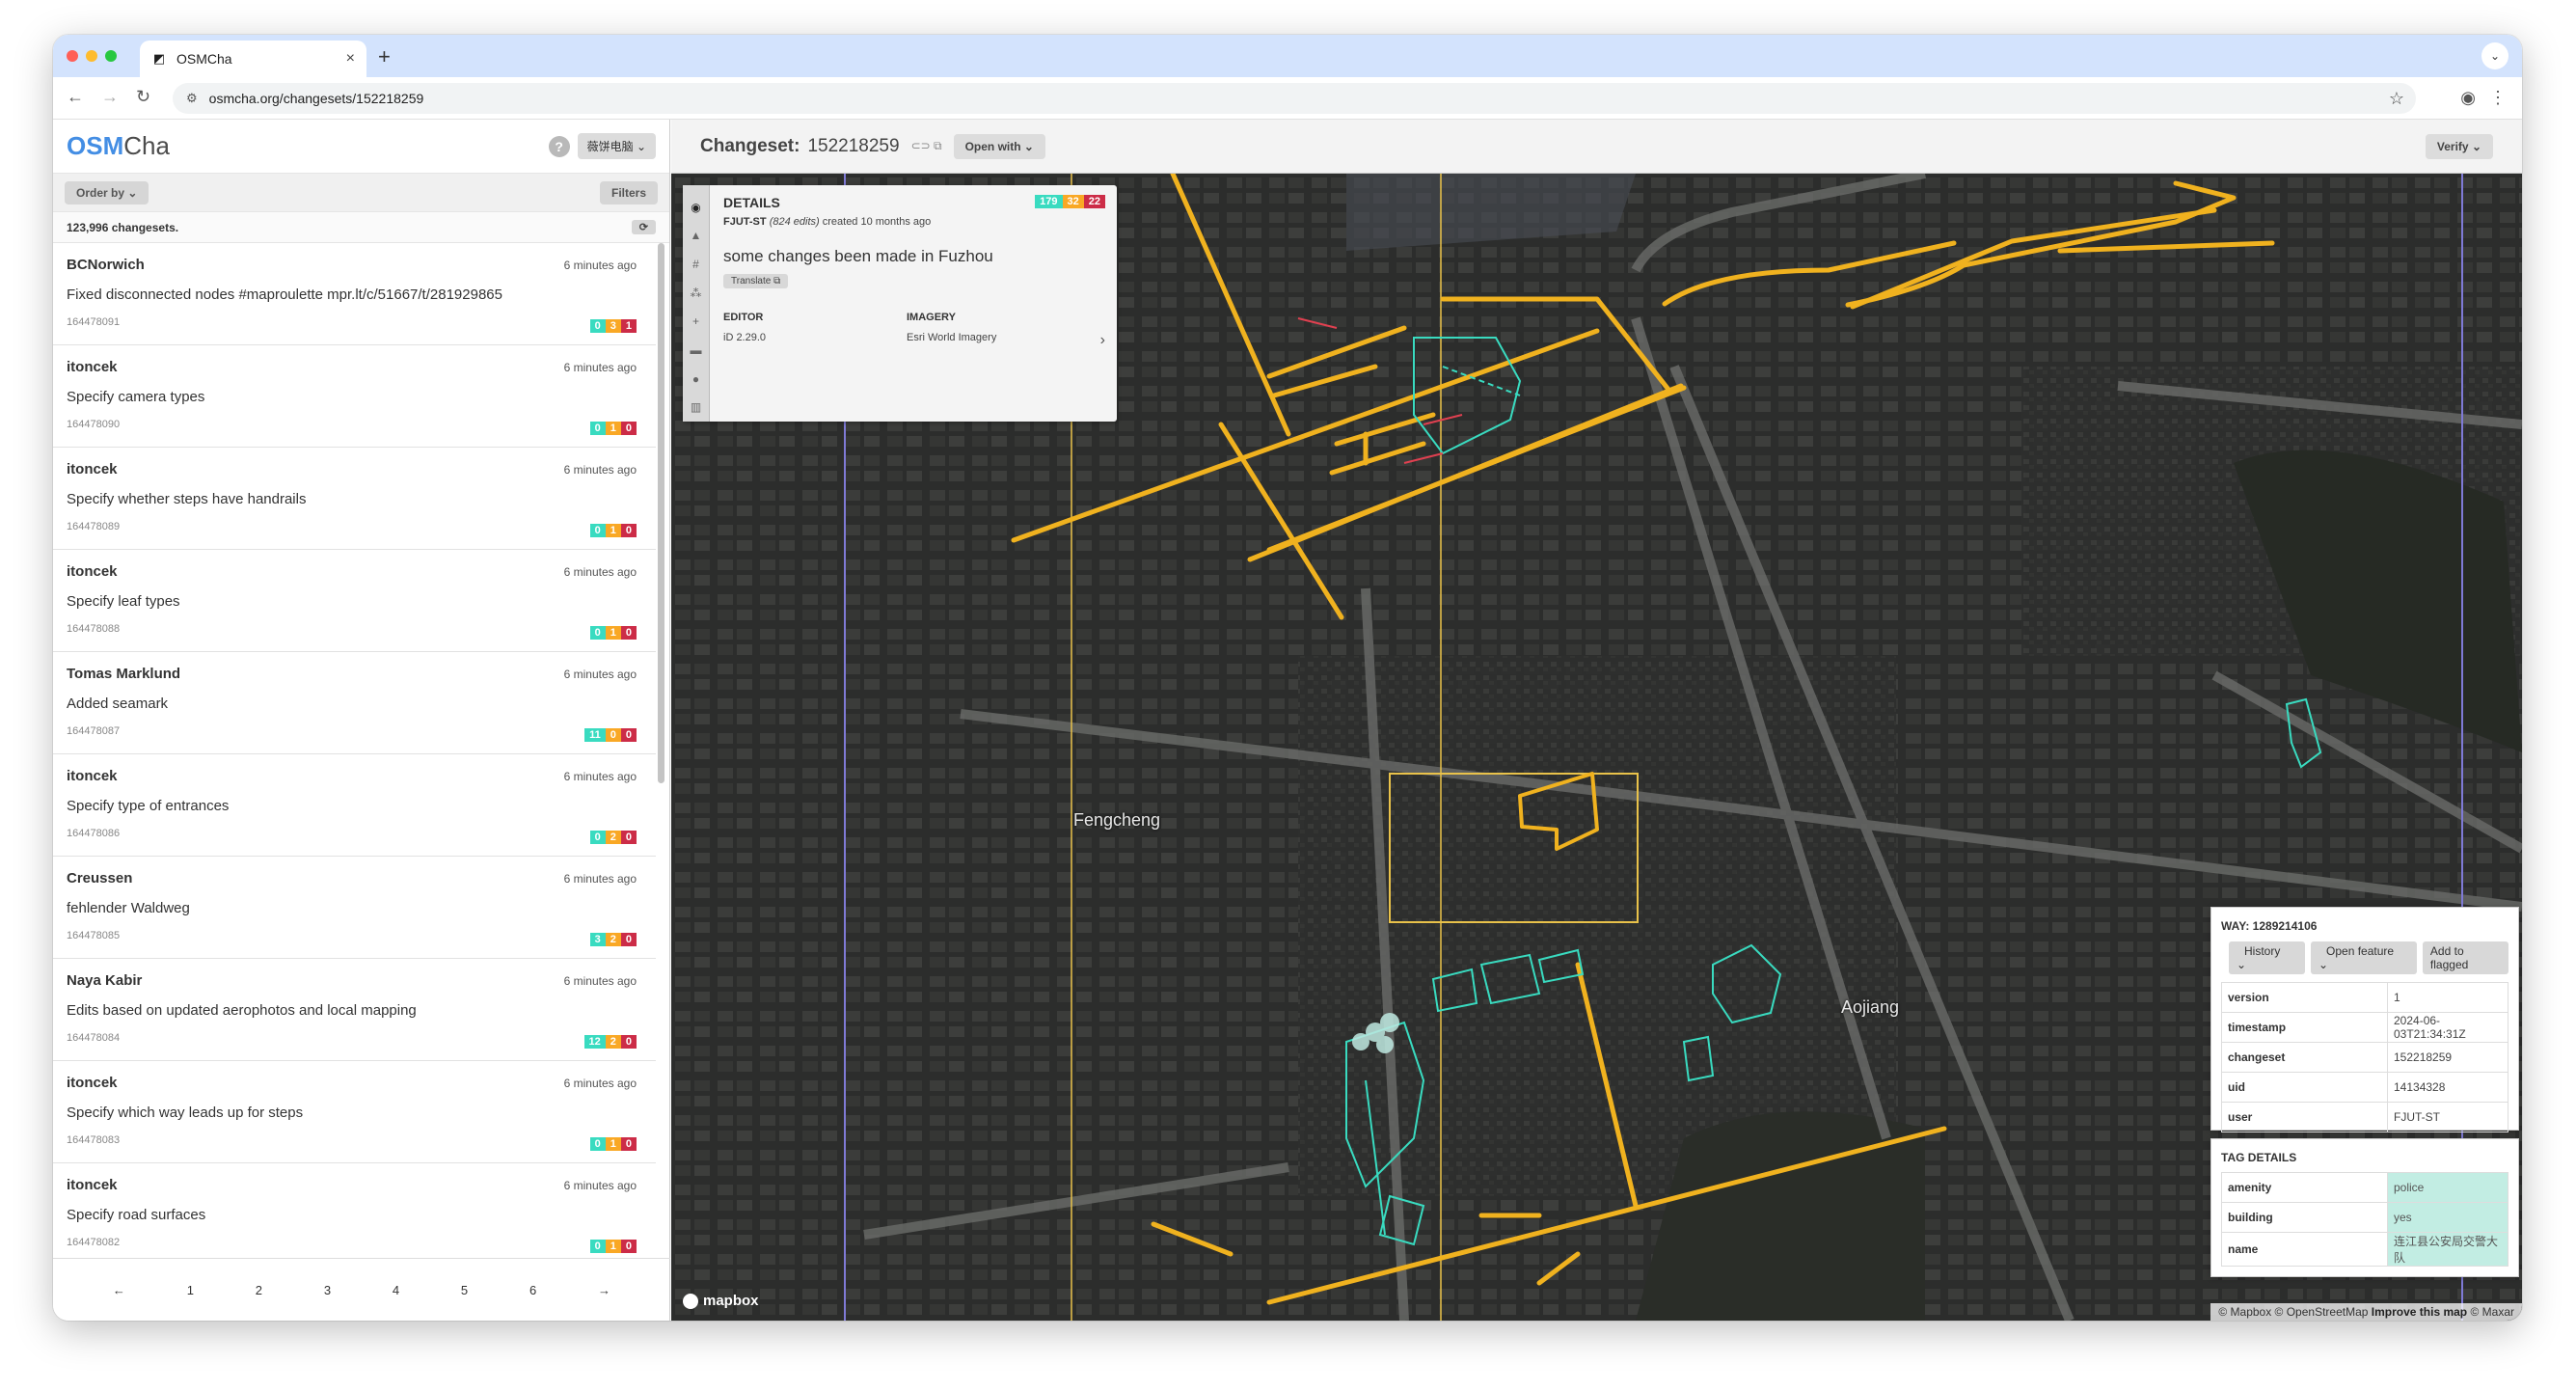  What do you see at coordinates (253, 59) in the screenshot?
I see `tab-osmcha: ◩ OSMCha ×` at bounding box center [253, 59].